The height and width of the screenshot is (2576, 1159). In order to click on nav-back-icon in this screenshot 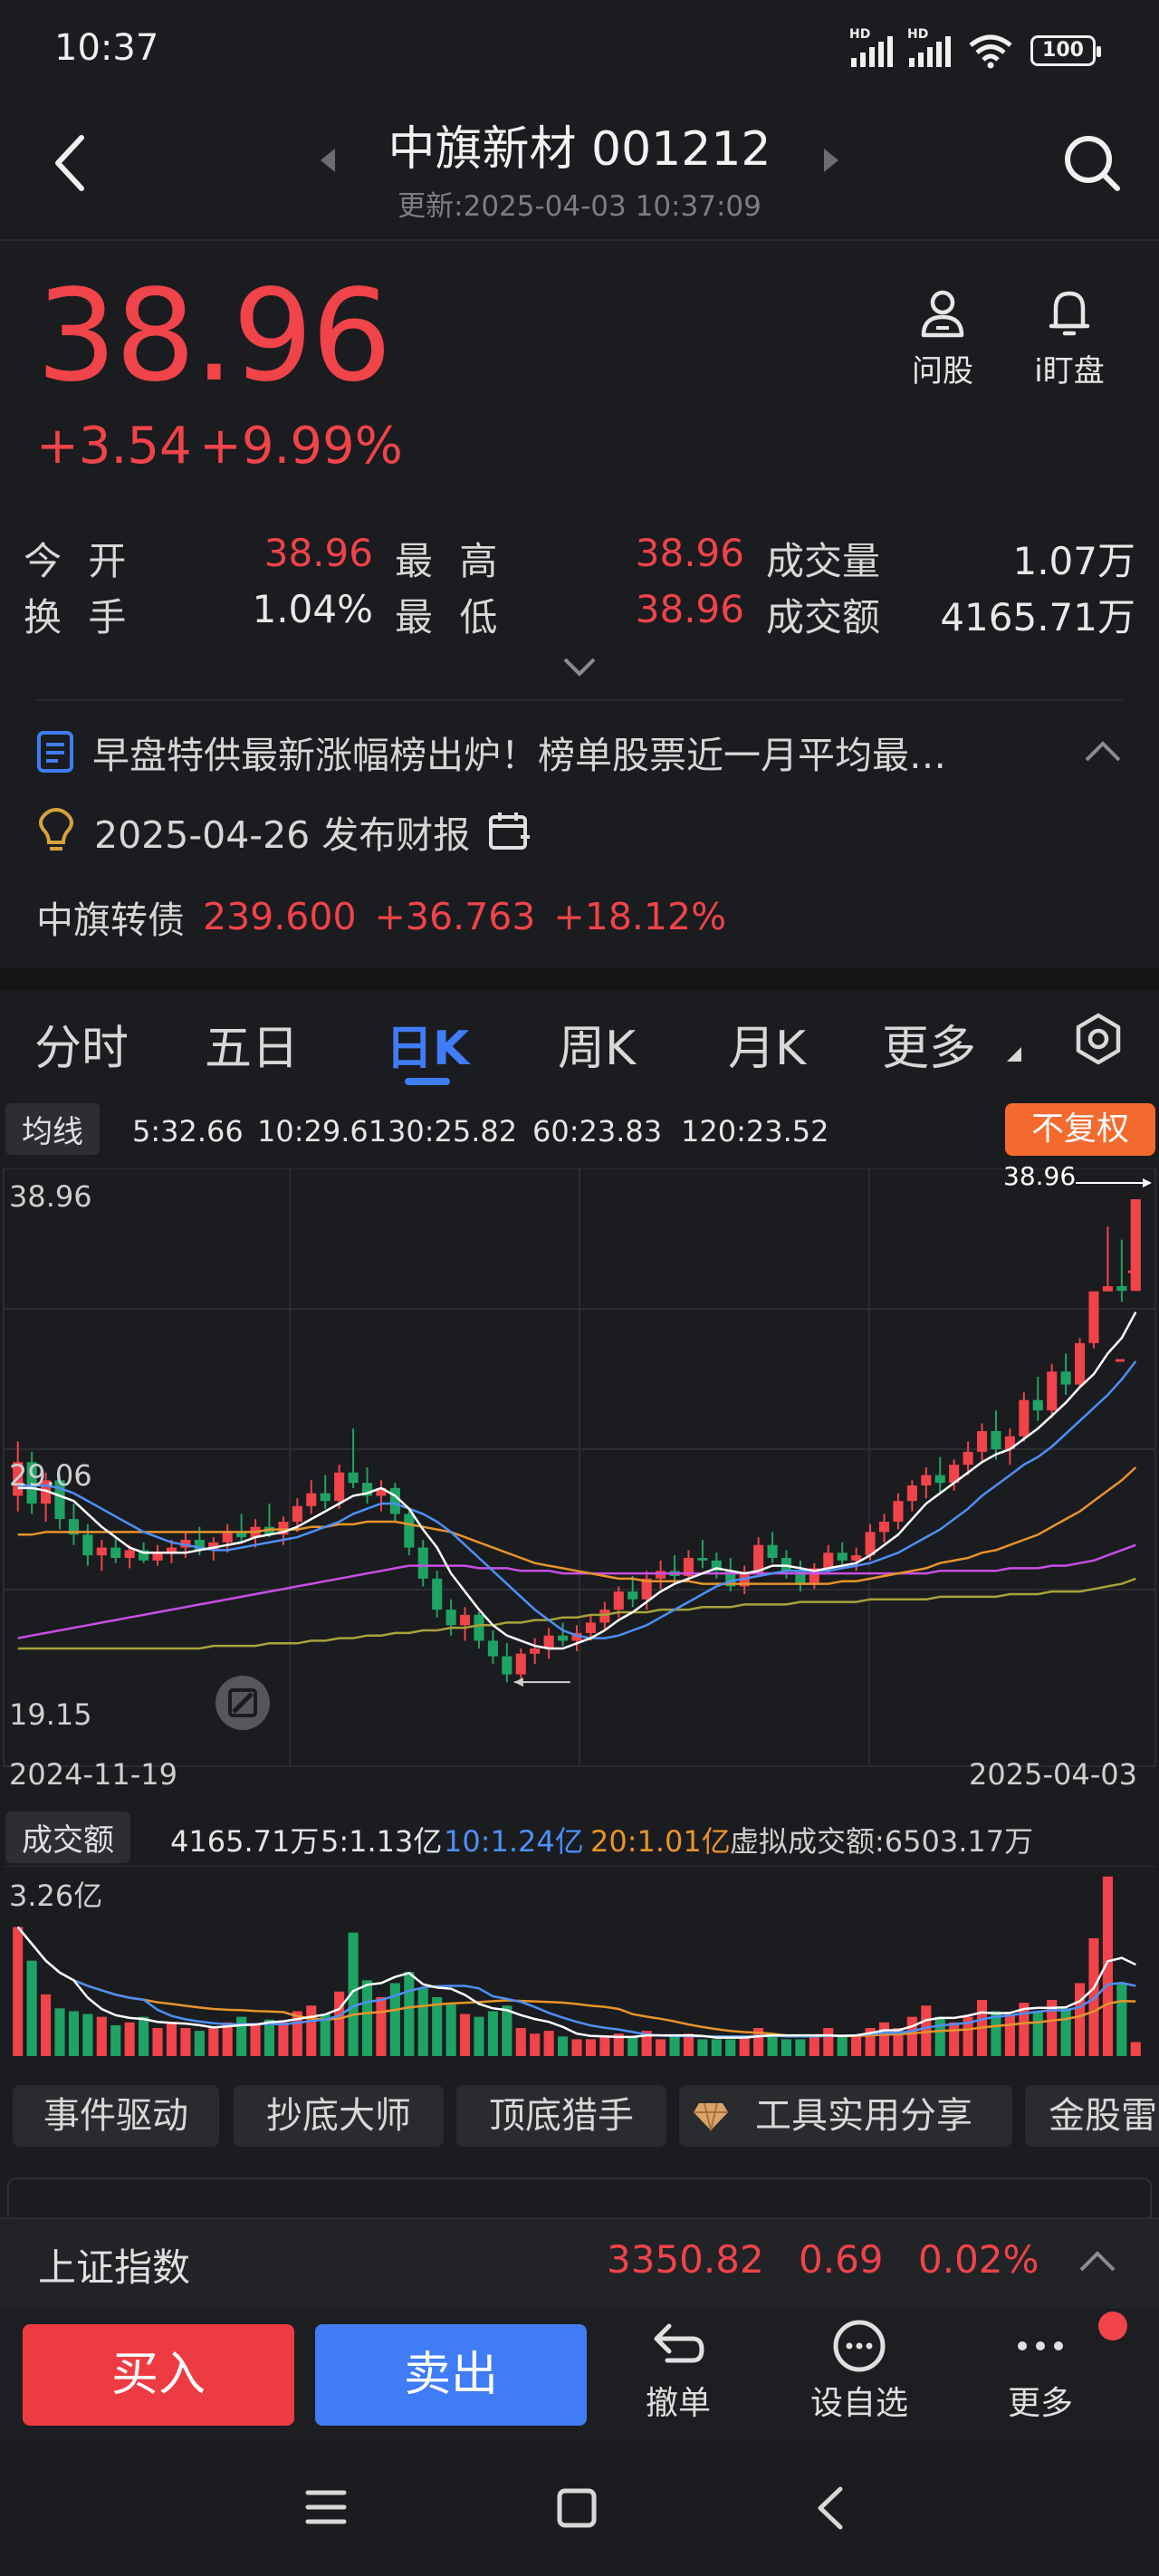, I will do `click(829, 2508)`.